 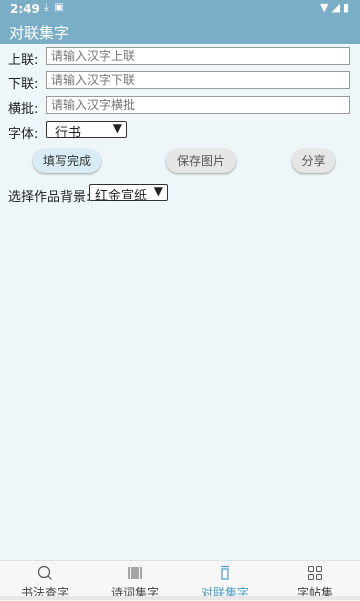 I want to click on background-select-value: 红金宣纸, so click(x=121, y=196).